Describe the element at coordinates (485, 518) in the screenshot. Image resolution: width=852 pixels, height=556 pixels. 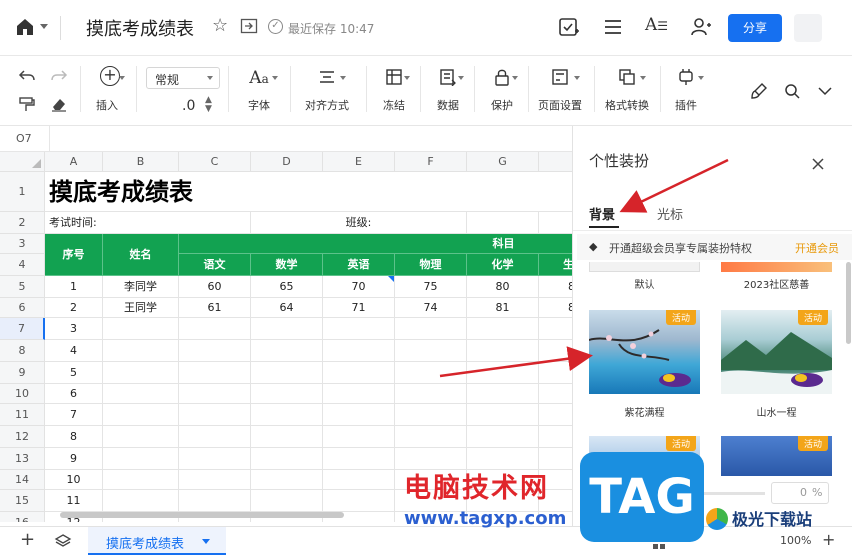
I see `watermark-url: www.tagxp.com` at that location.